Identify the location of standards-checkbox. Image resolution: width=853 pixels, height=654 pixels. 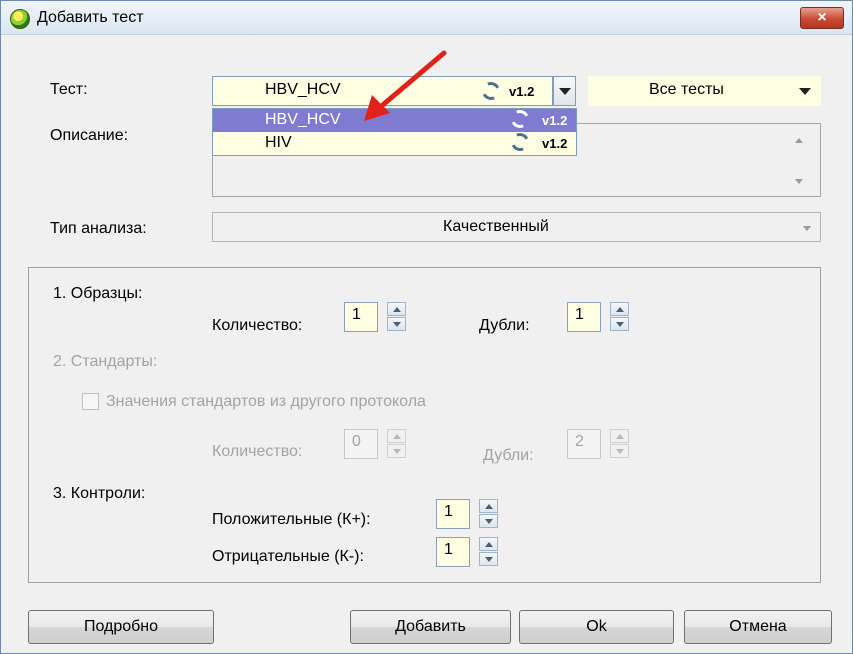
(90, 401).